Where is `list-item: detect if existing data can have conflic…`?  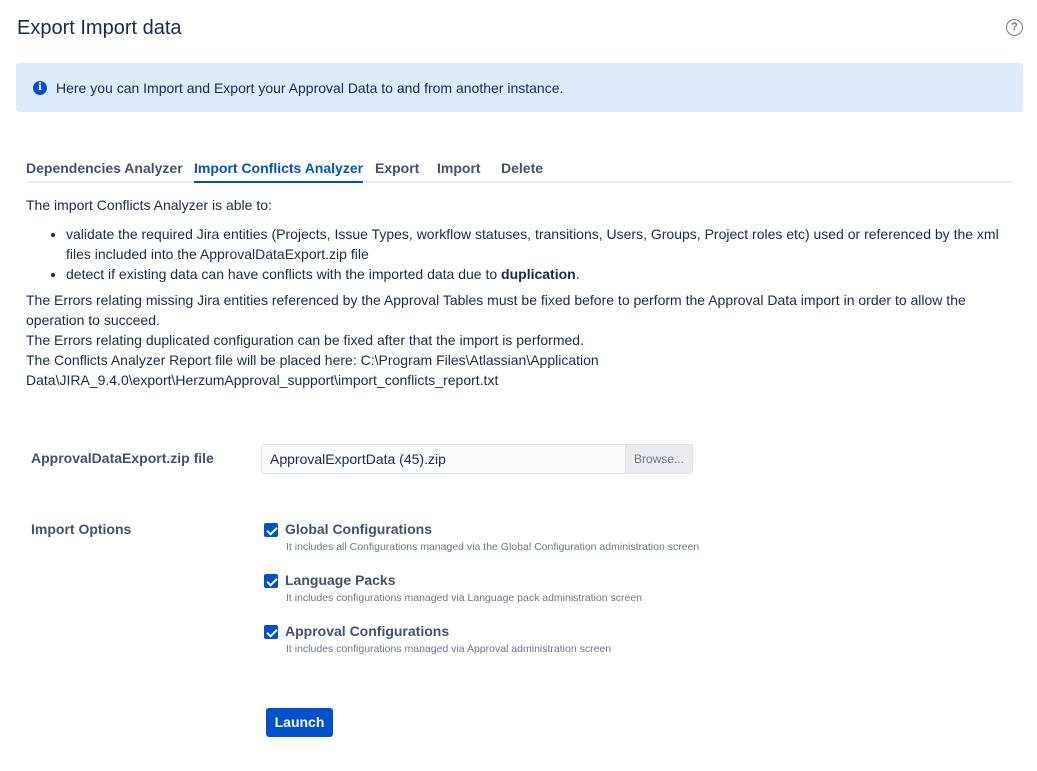
list-item: detect if existing data can have conflic… is located at coordinates (541, 274).